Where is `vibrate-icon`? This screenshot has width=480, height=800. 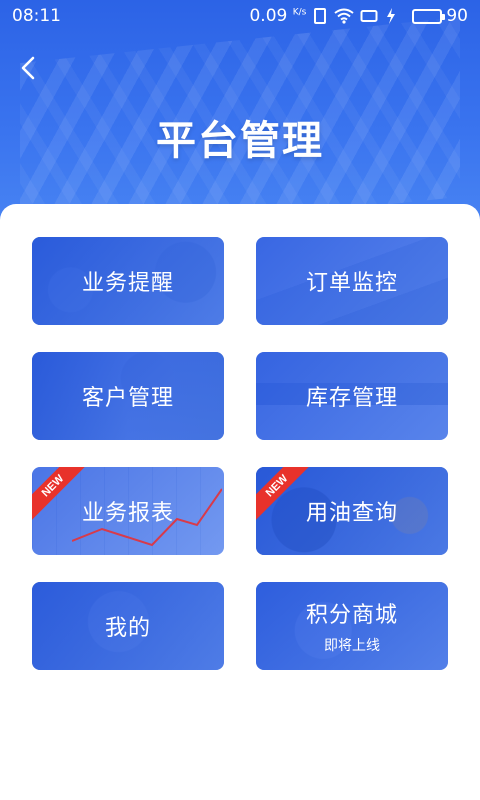
vibrate-icon is located at coordinates (320, 16).